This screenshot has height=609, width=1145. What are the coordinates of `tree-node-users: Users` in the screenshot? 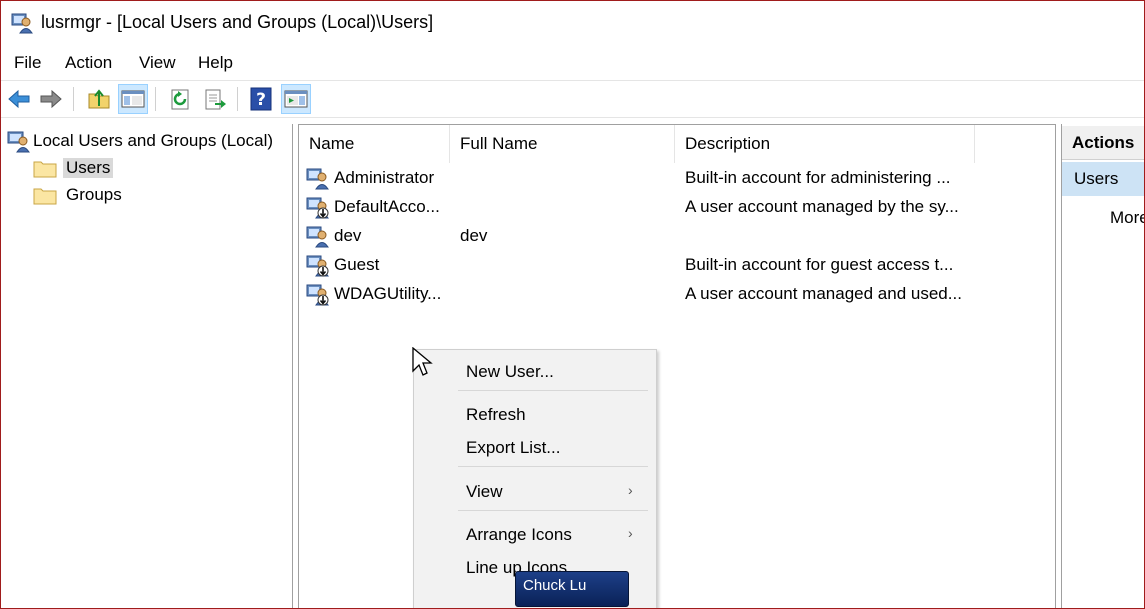 It's located at (73, 168).